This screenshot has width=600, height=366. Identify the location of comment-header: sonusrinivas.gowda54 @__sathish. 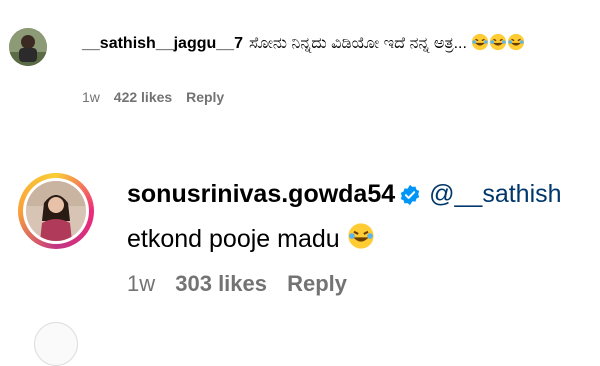
(344, 194).